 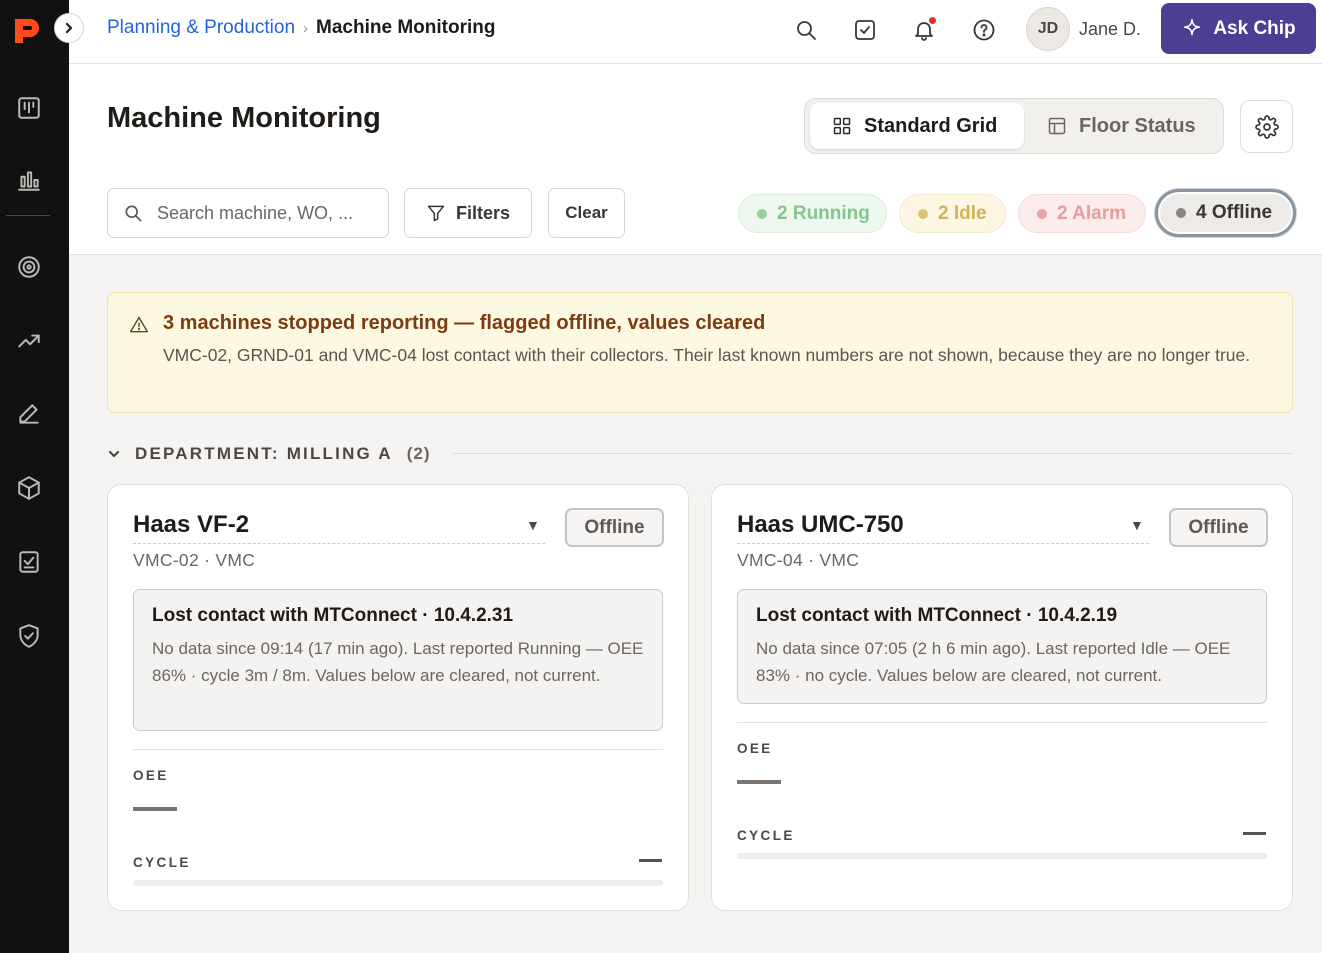 What do you see at coordinates (29, 267) in the screenshot?
I see `target-icon` at bounding box center [29, 267].